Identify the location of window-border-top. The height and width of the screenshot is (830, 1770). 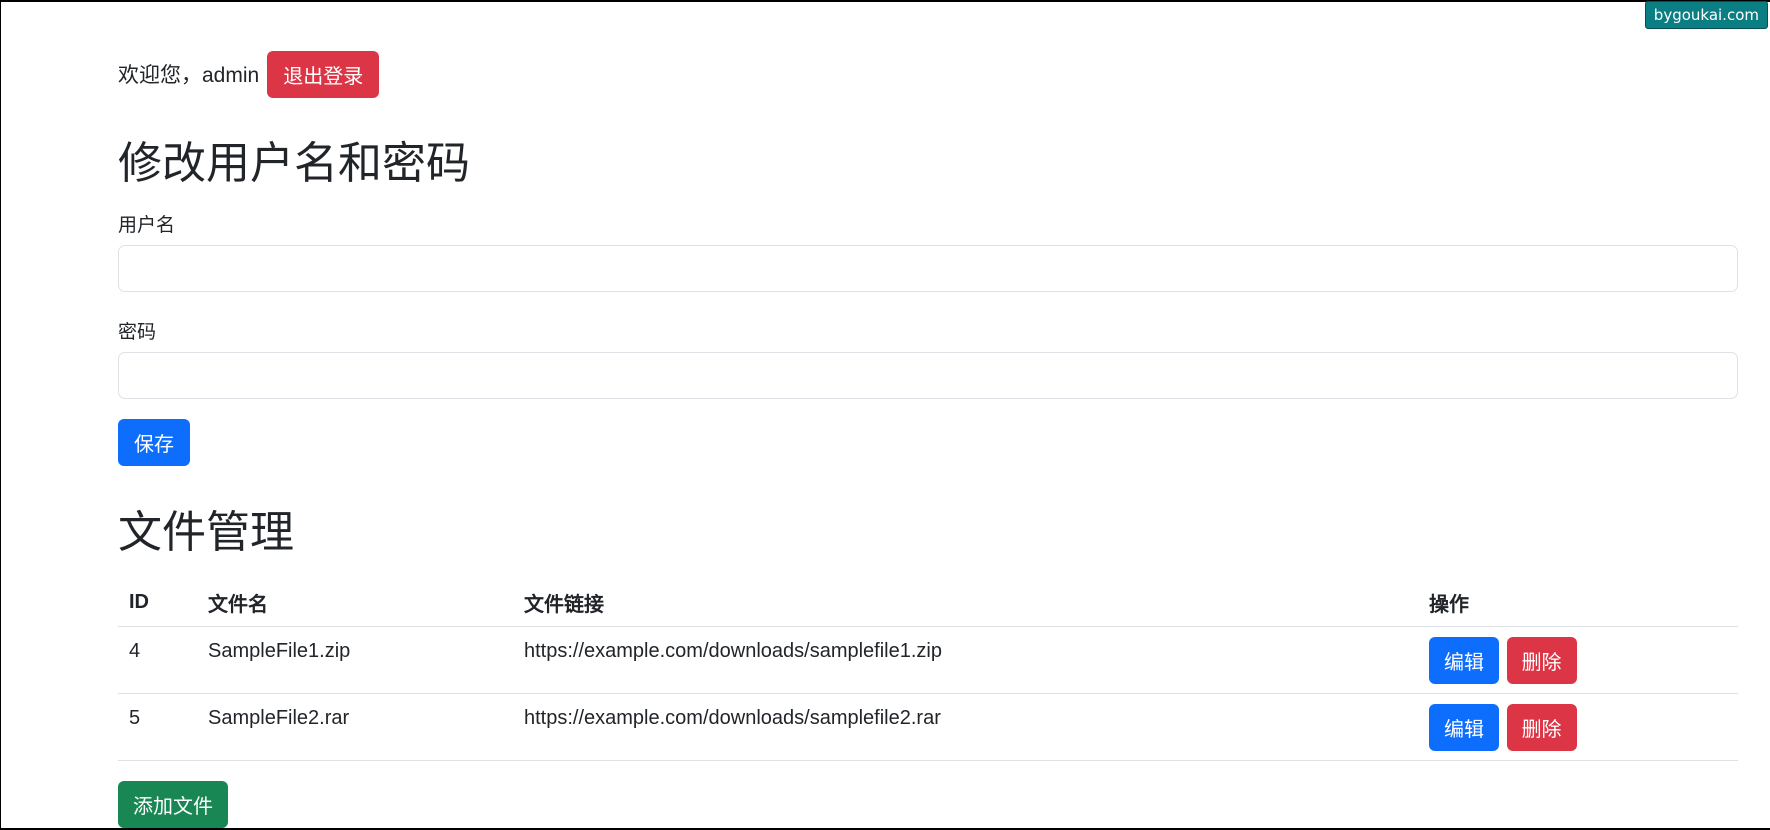
(885, 1).